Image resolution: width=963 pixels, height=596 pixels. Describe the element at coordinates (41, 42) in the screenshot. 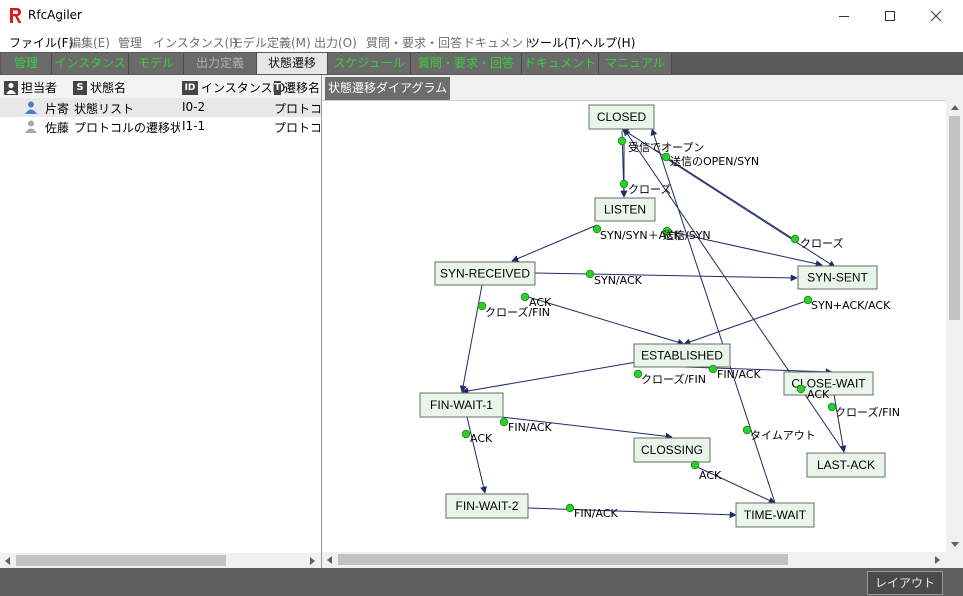

I see `menu-file: ファイル(F)` at that location.